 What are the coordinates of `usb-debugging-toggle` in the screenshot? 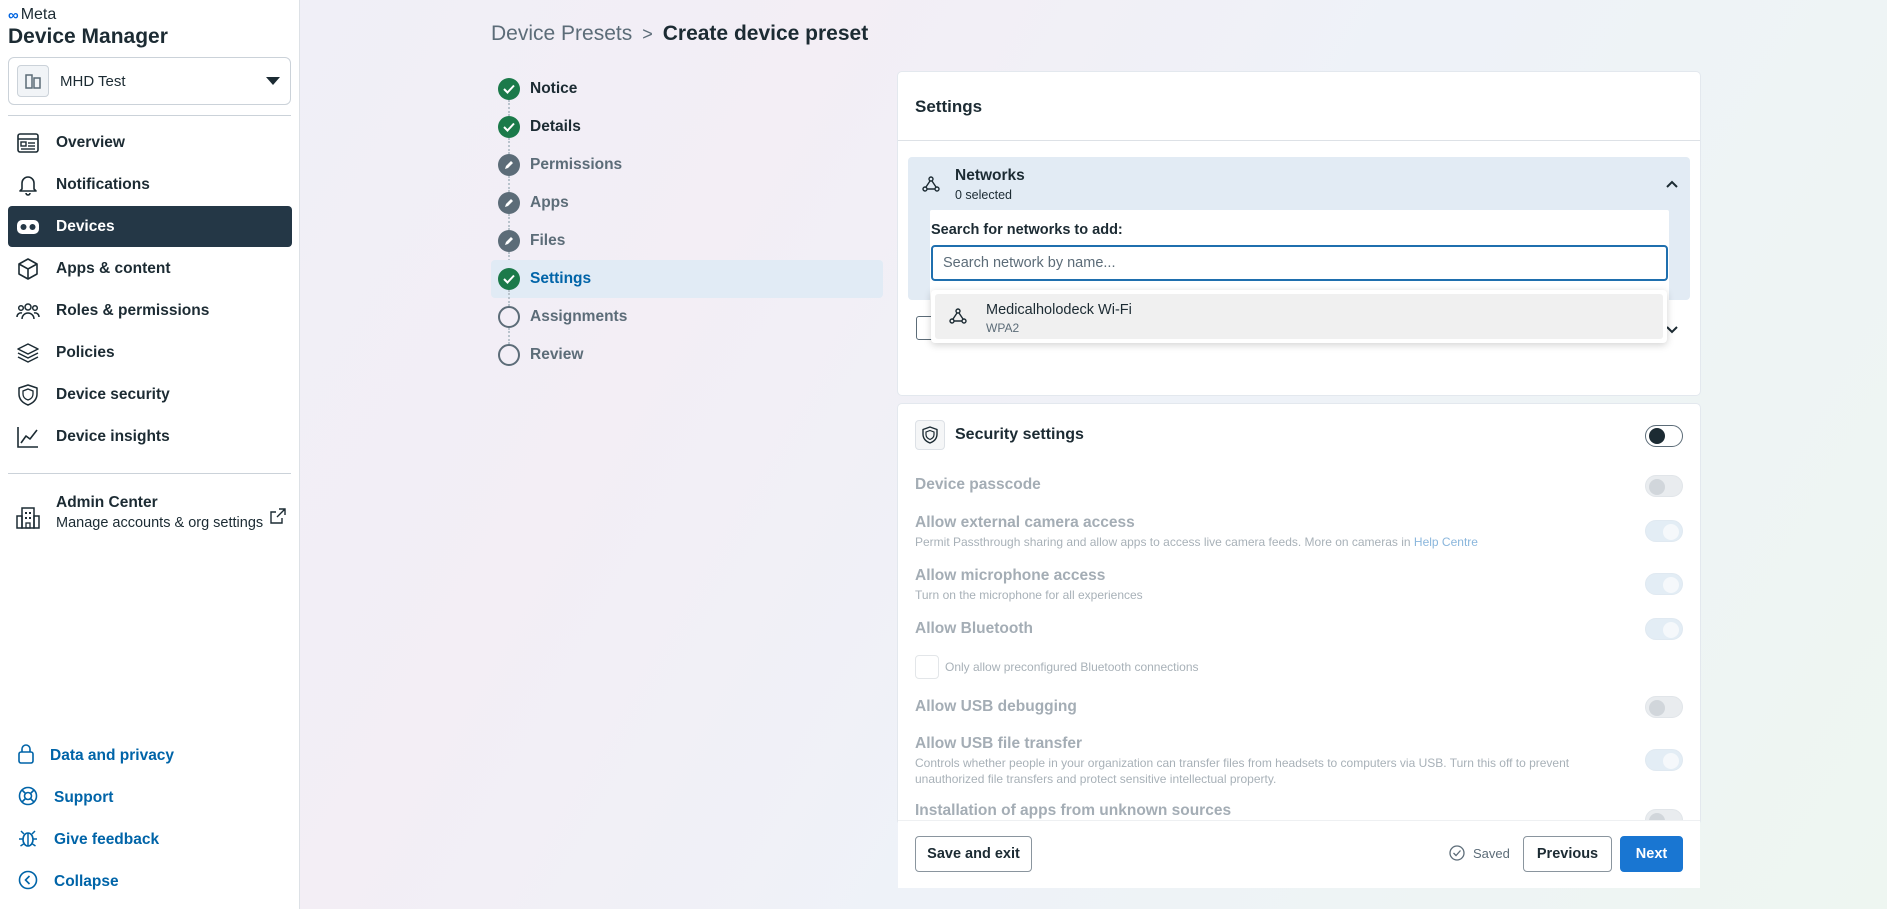 It's located at (1664, 707).